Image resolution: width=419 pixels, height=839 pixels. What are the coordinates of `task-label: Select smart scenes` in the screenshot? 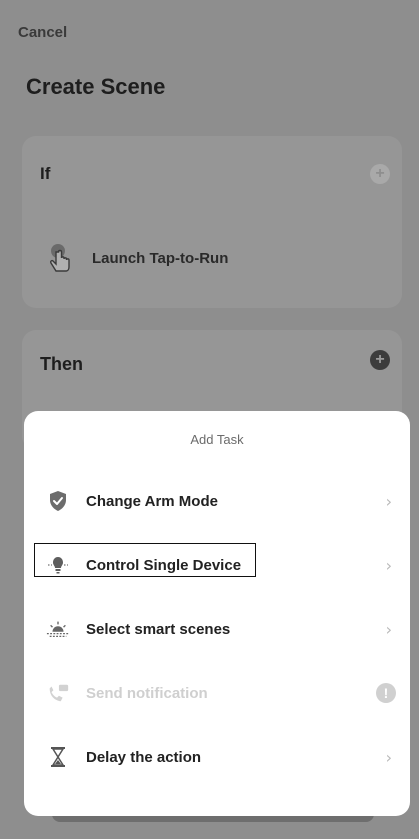 It's located at (158, 629).